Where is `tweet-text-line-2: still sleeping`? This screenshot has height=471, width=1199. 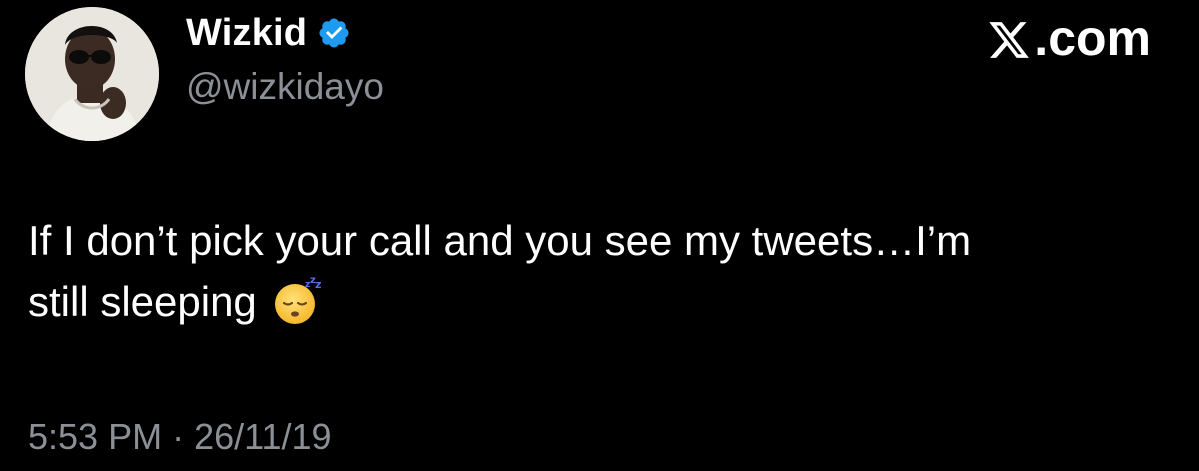 tweet-text-line-2: still sleeping is located at coordinates (142, 301).